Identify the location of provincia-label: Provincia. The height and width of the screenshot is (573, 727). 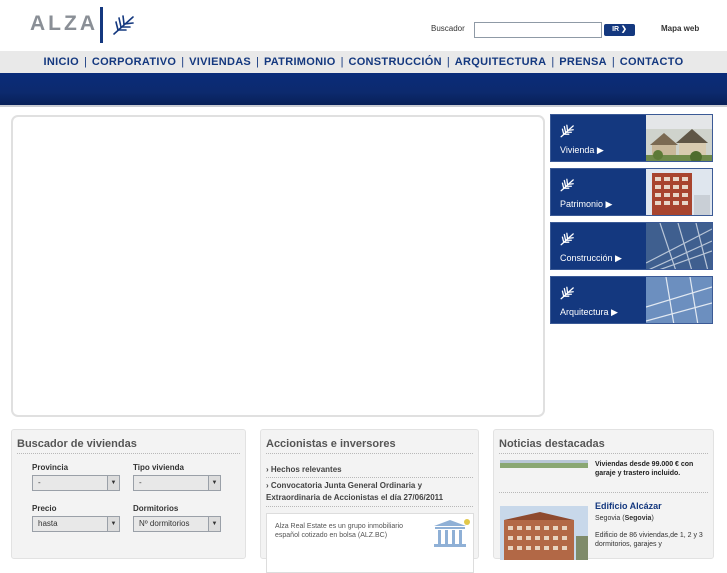
(50, 467).